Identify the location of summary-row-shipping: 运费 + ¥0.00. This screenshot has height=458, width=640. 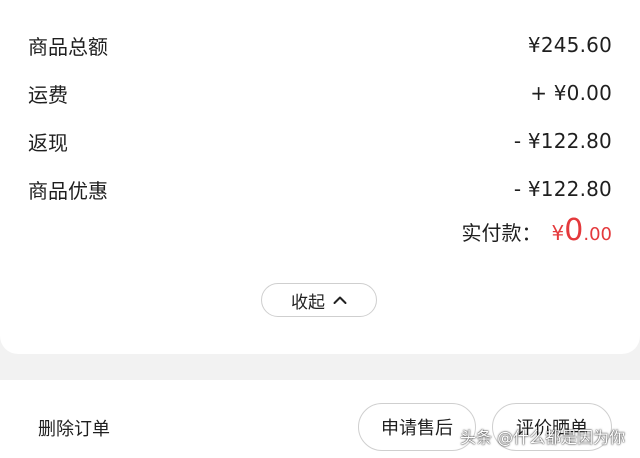
(320, 93).